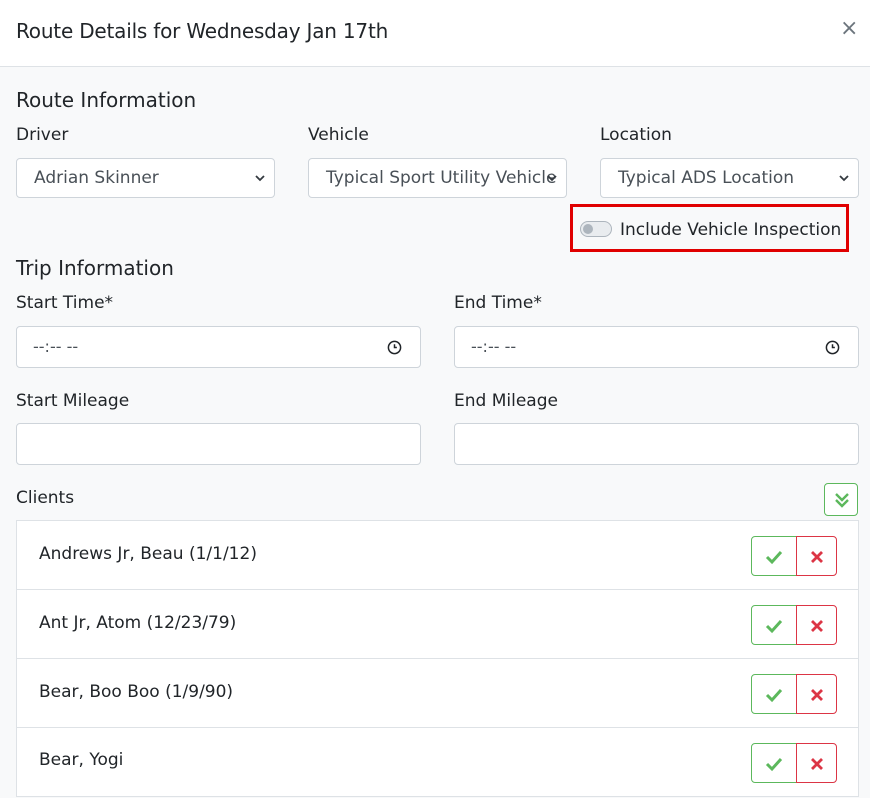 The height and width of the screenshot is (798, 870). What do you see at coordinates (506, 401) in the screenshot?
I see `end-mileage-label: End Mileage` at bounding box center [506, 401].